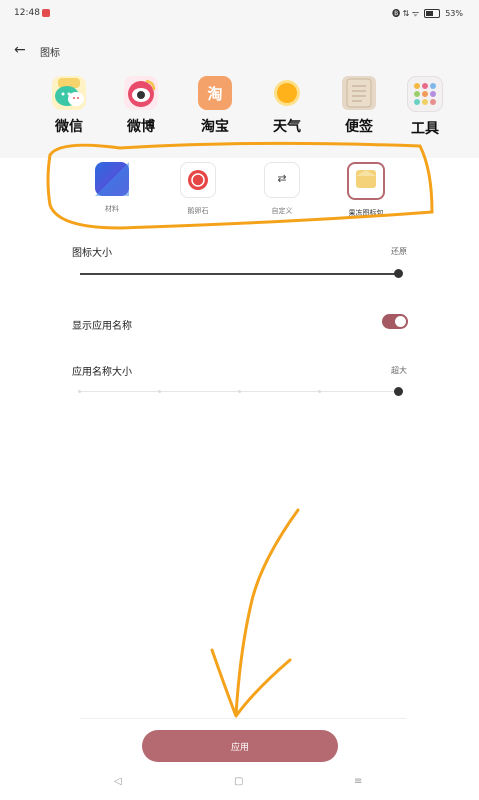 The height and width of the screenshot is (800, 479). Describe the element at coordinates (398, 273) in the screenshot. I see `icon-size-slider-thumb` at that location.